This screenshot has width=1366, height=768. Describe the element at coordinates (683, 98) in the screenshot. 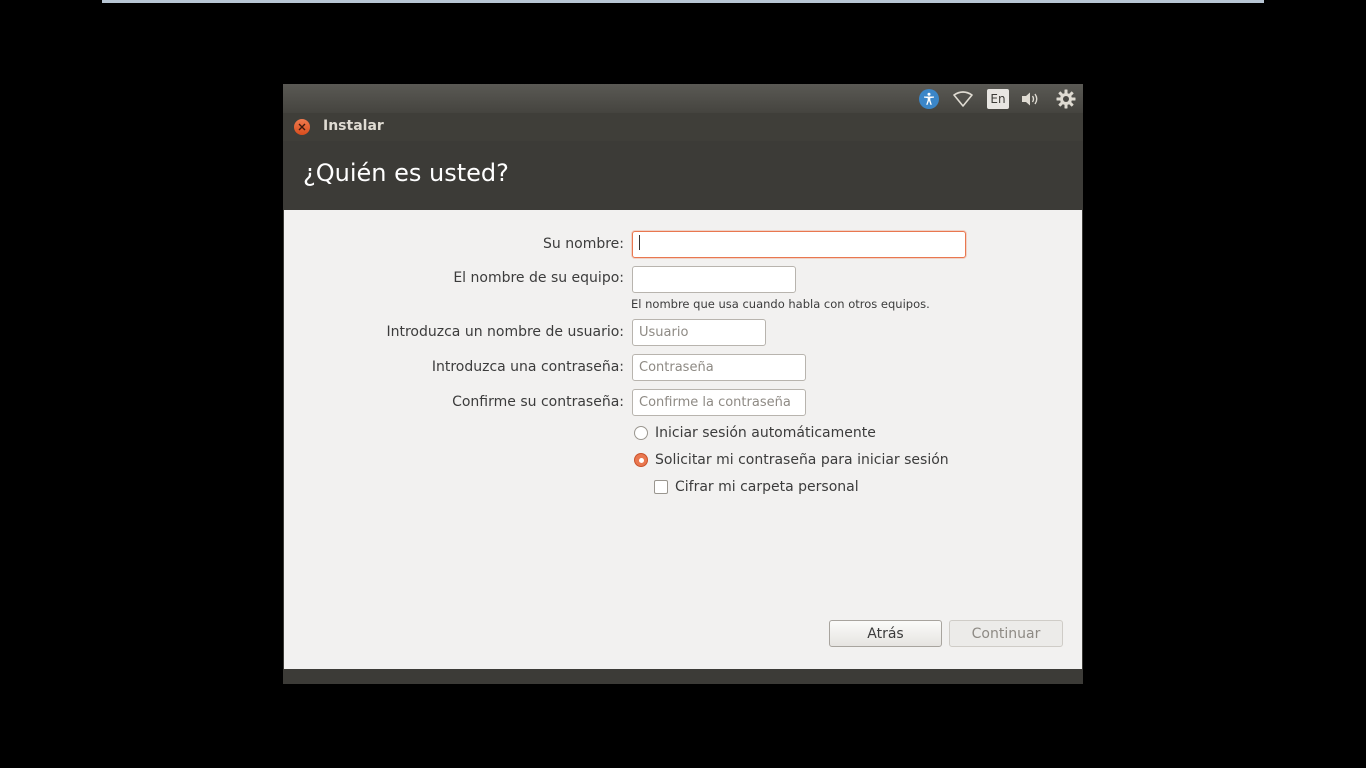

I see `top-panel: En` at that location.